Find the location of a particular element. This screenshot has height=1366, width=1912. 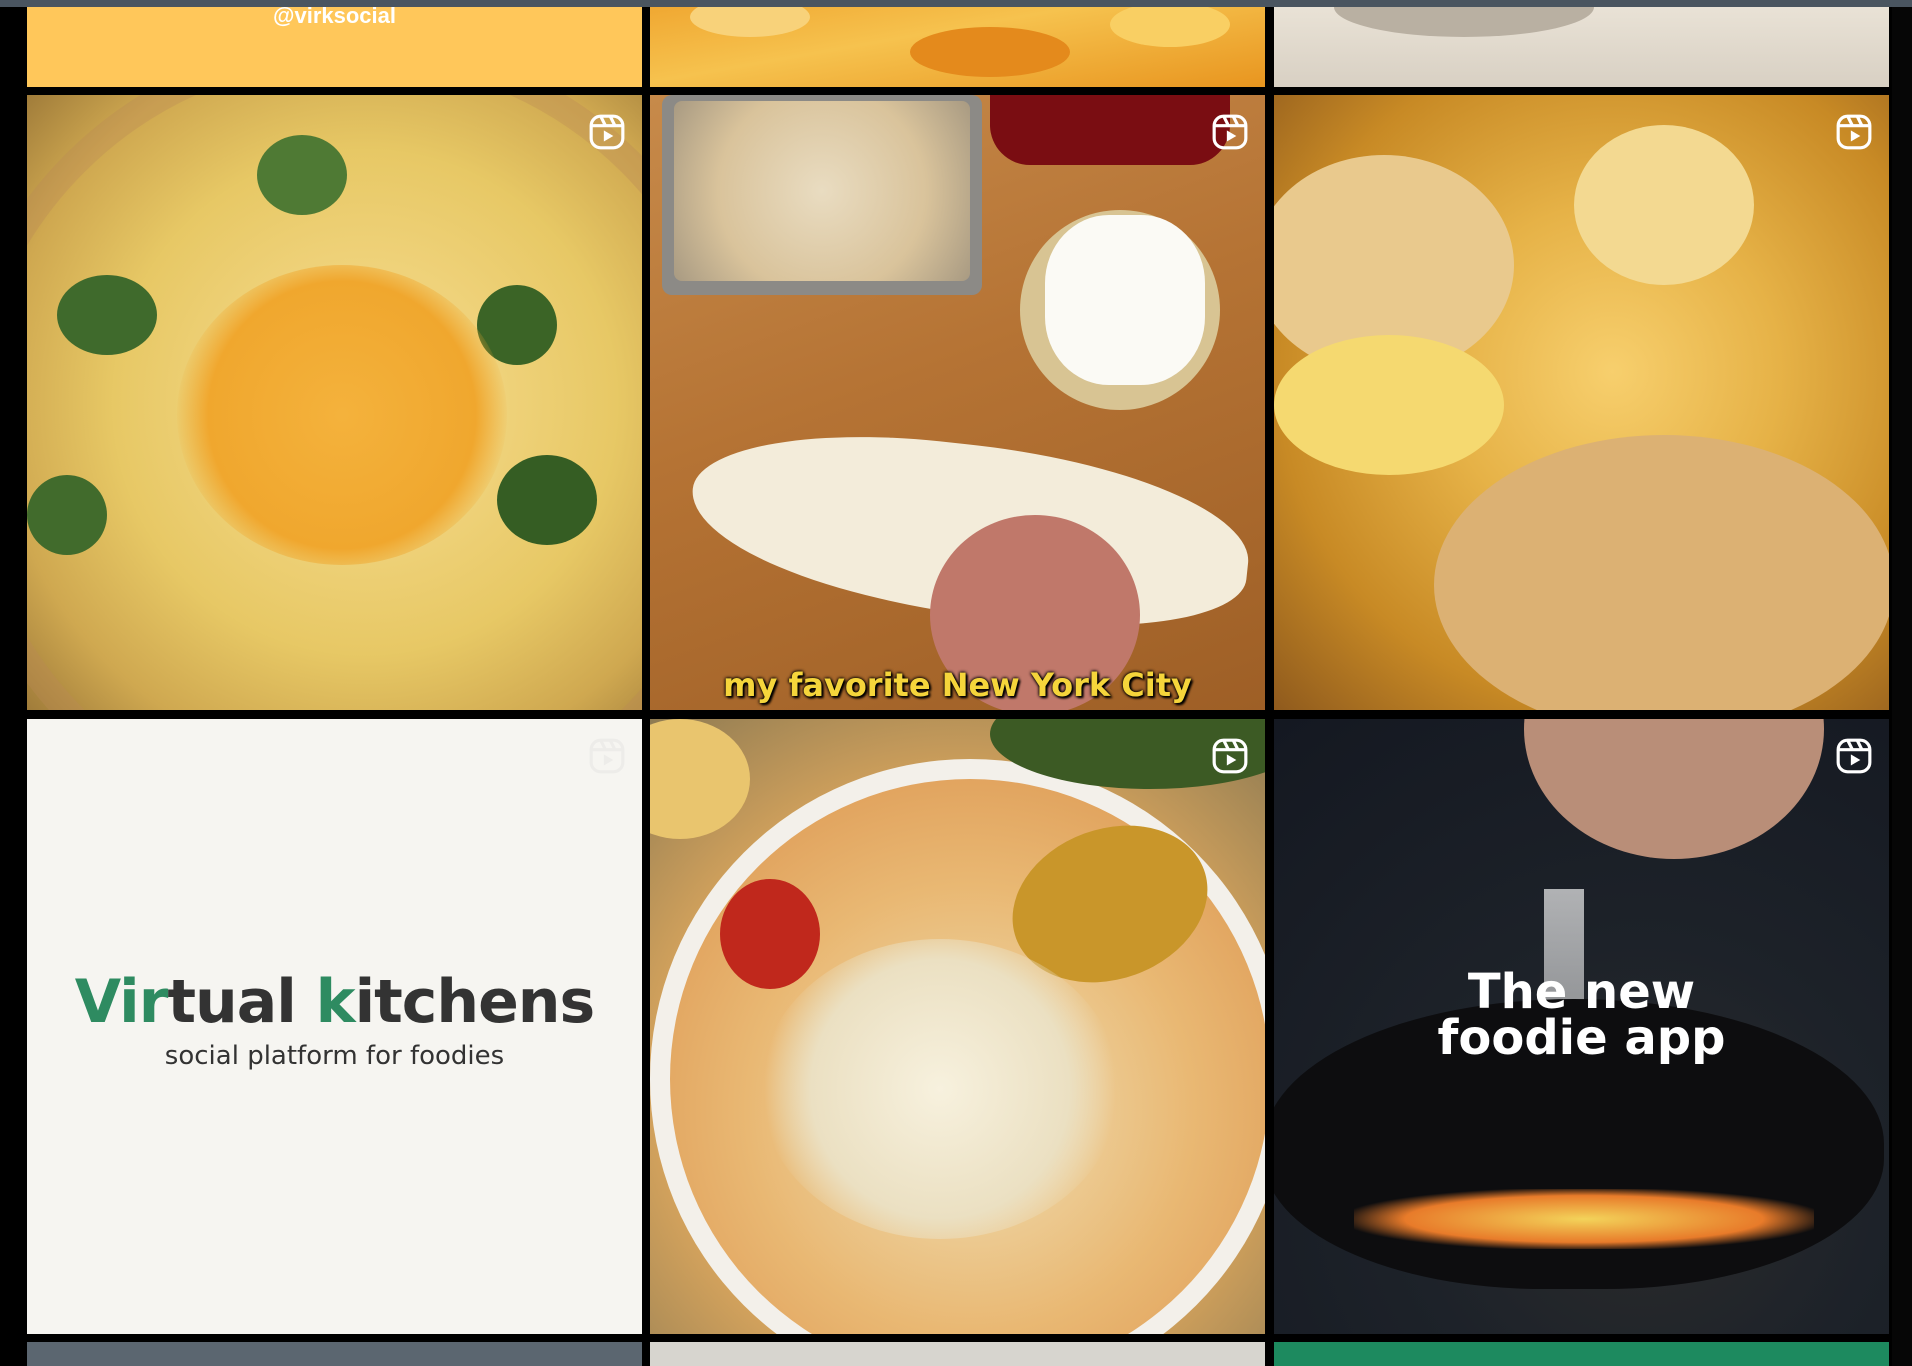

biscuit-layer is located at coordinates (1664, 205).